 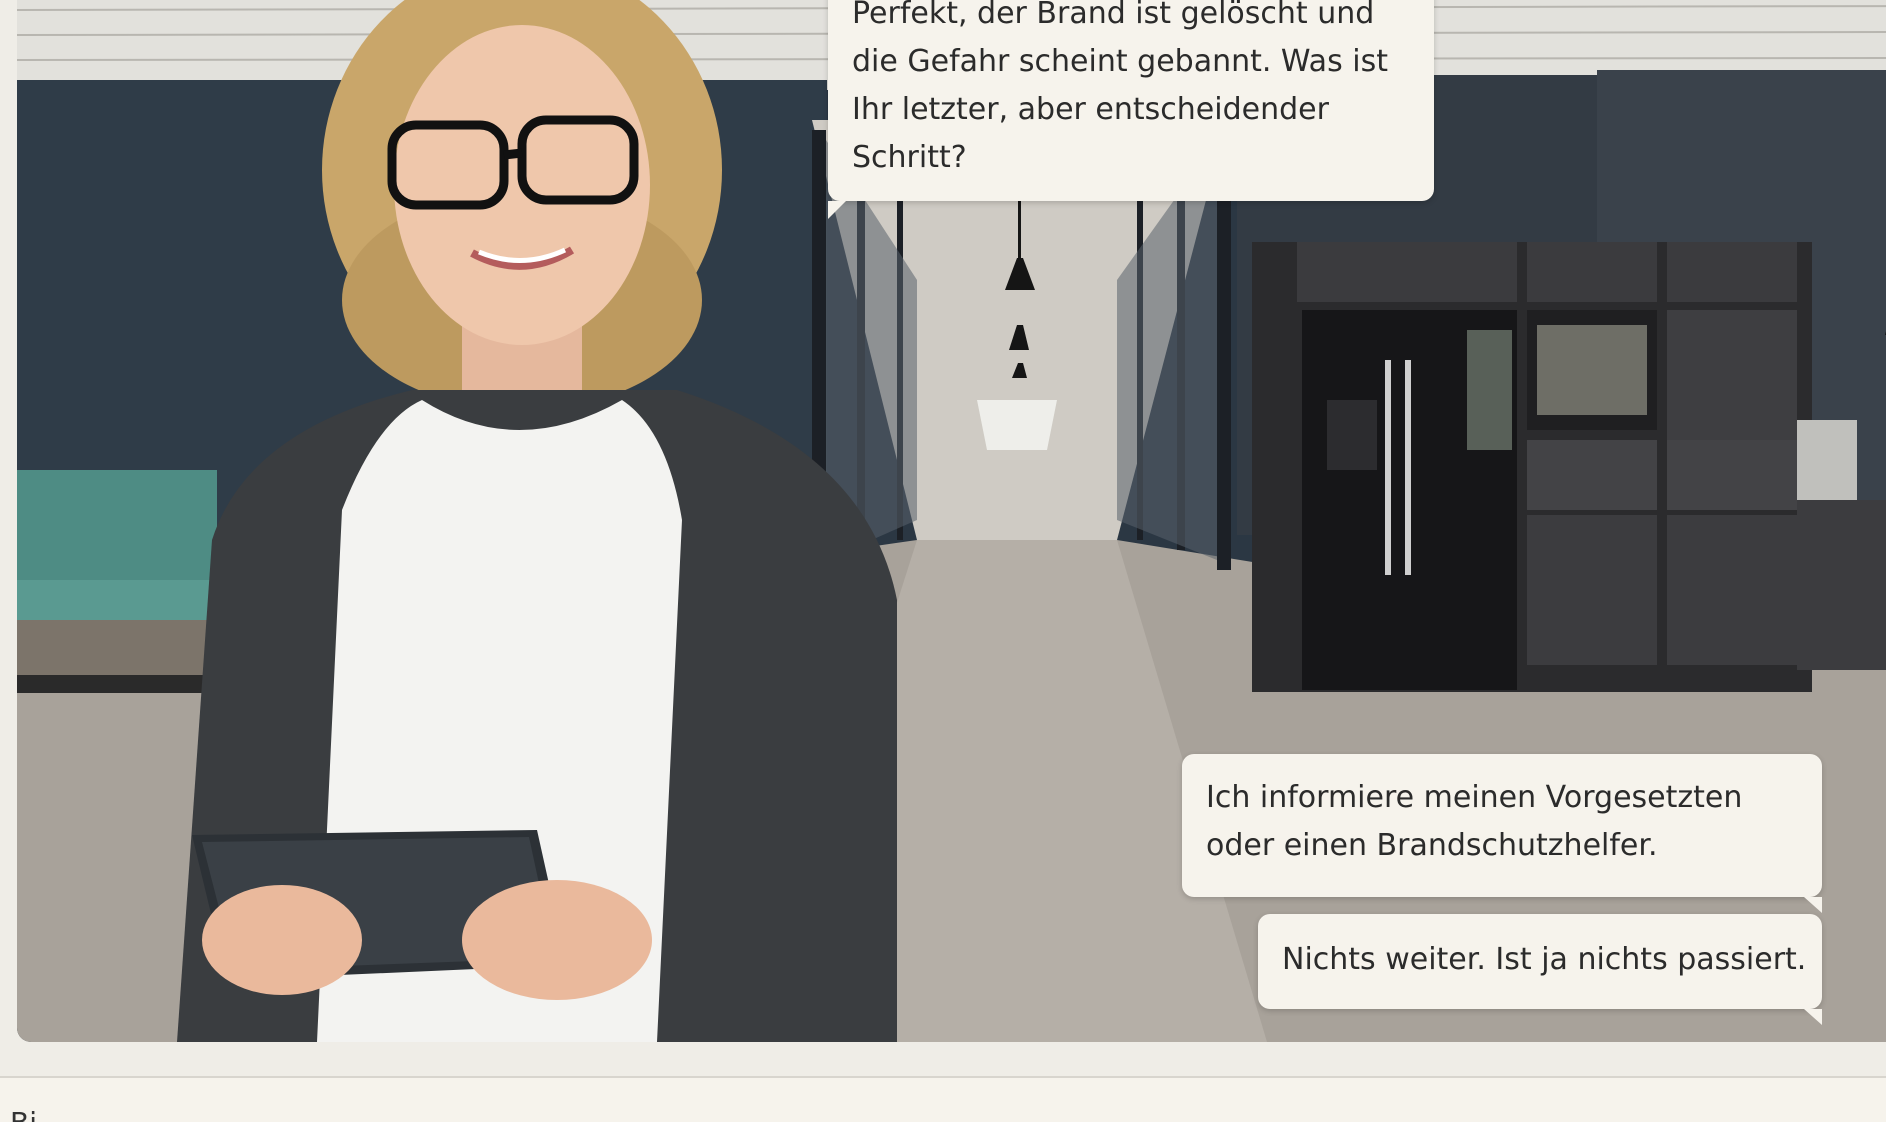 I want to click on npc-message-line: Schritt?, so click(x=909, y=157).